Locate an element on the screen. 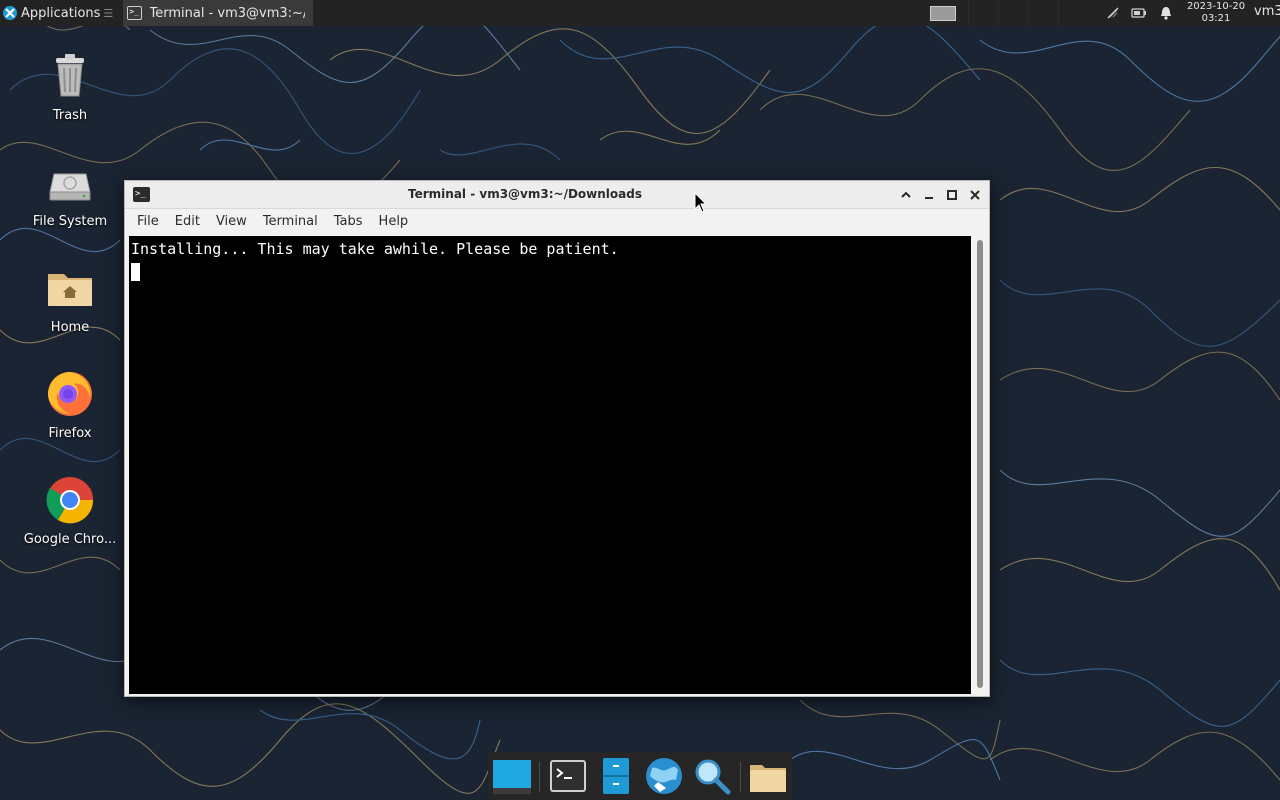 Image resolution: width=1280 pixels, height=800 pixels. desktop-icon-label: Trash is located at coordinates (70, 115).